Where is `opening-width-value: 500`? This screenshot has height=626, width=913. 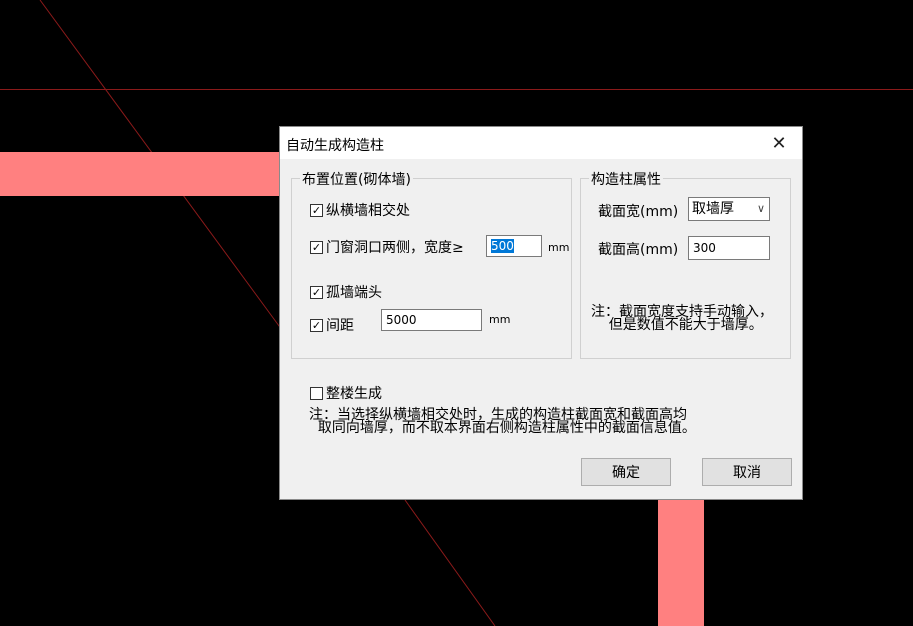
opening-width-value: 500 is located at coordinates (502, 246).